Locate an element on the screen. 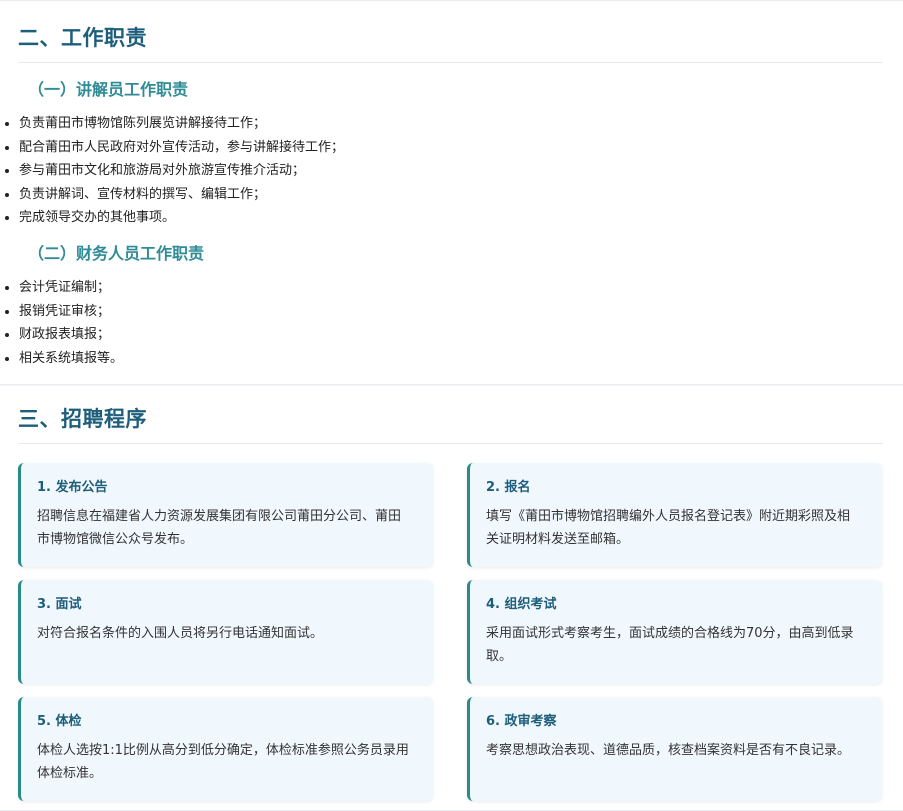 The height and width of the screenshot is (811, 903). step-title: 4. 组织考试 is located at coordinates (521, 604).